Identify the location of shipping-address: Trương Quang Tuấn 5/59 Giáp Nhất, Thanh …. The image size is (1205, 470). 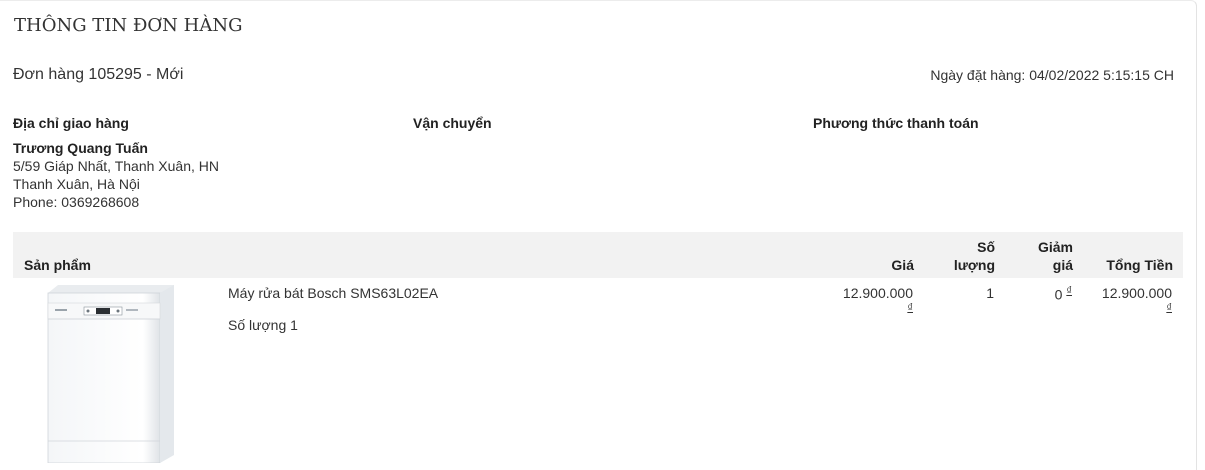
(116, 175).